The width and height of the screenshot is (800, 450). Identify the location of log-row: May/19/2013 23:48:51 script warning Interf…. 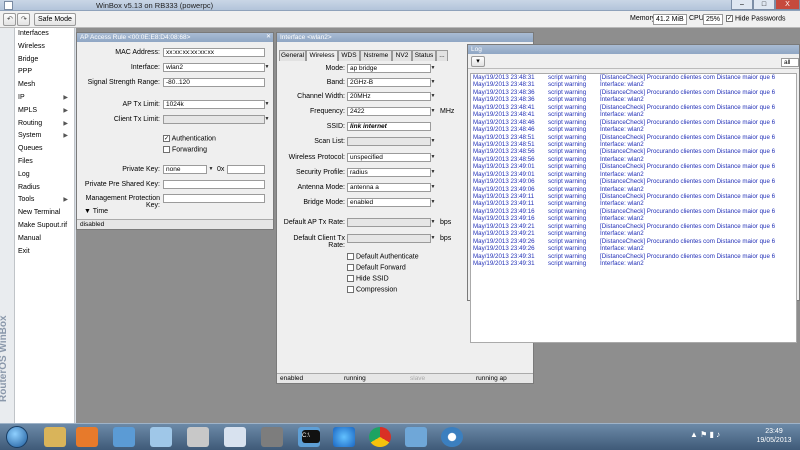
(633, 144).